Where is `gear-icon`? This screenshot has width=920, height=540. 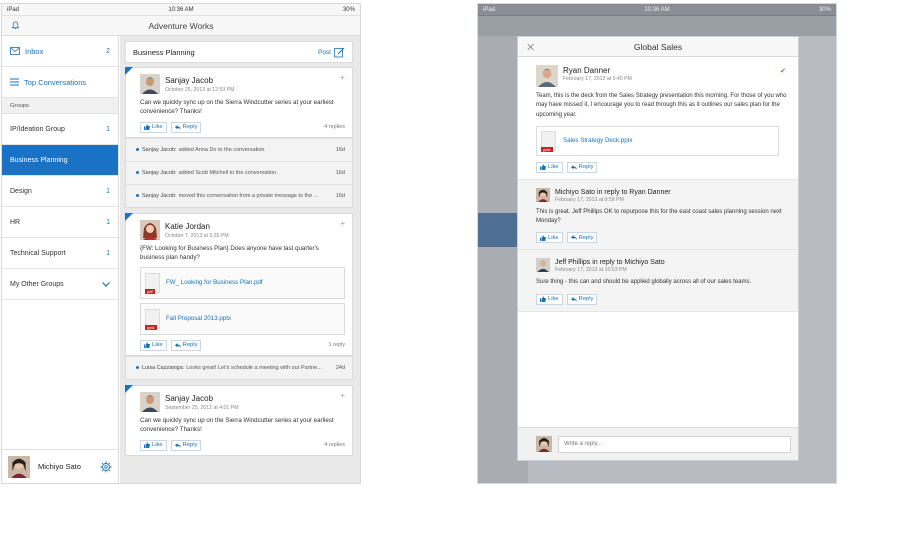
gear-icon is located at coordinates (106, 467).